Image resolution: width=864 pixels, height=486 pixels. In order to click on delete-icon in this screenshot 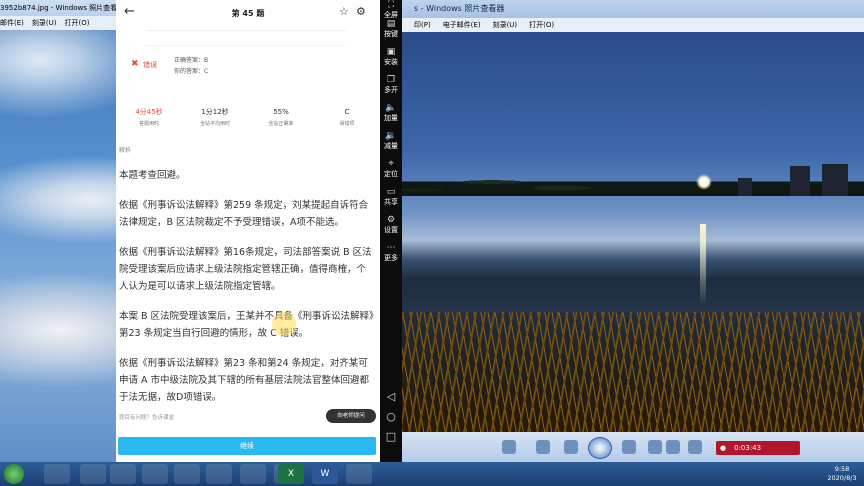, I will do `click(695, 447)`.